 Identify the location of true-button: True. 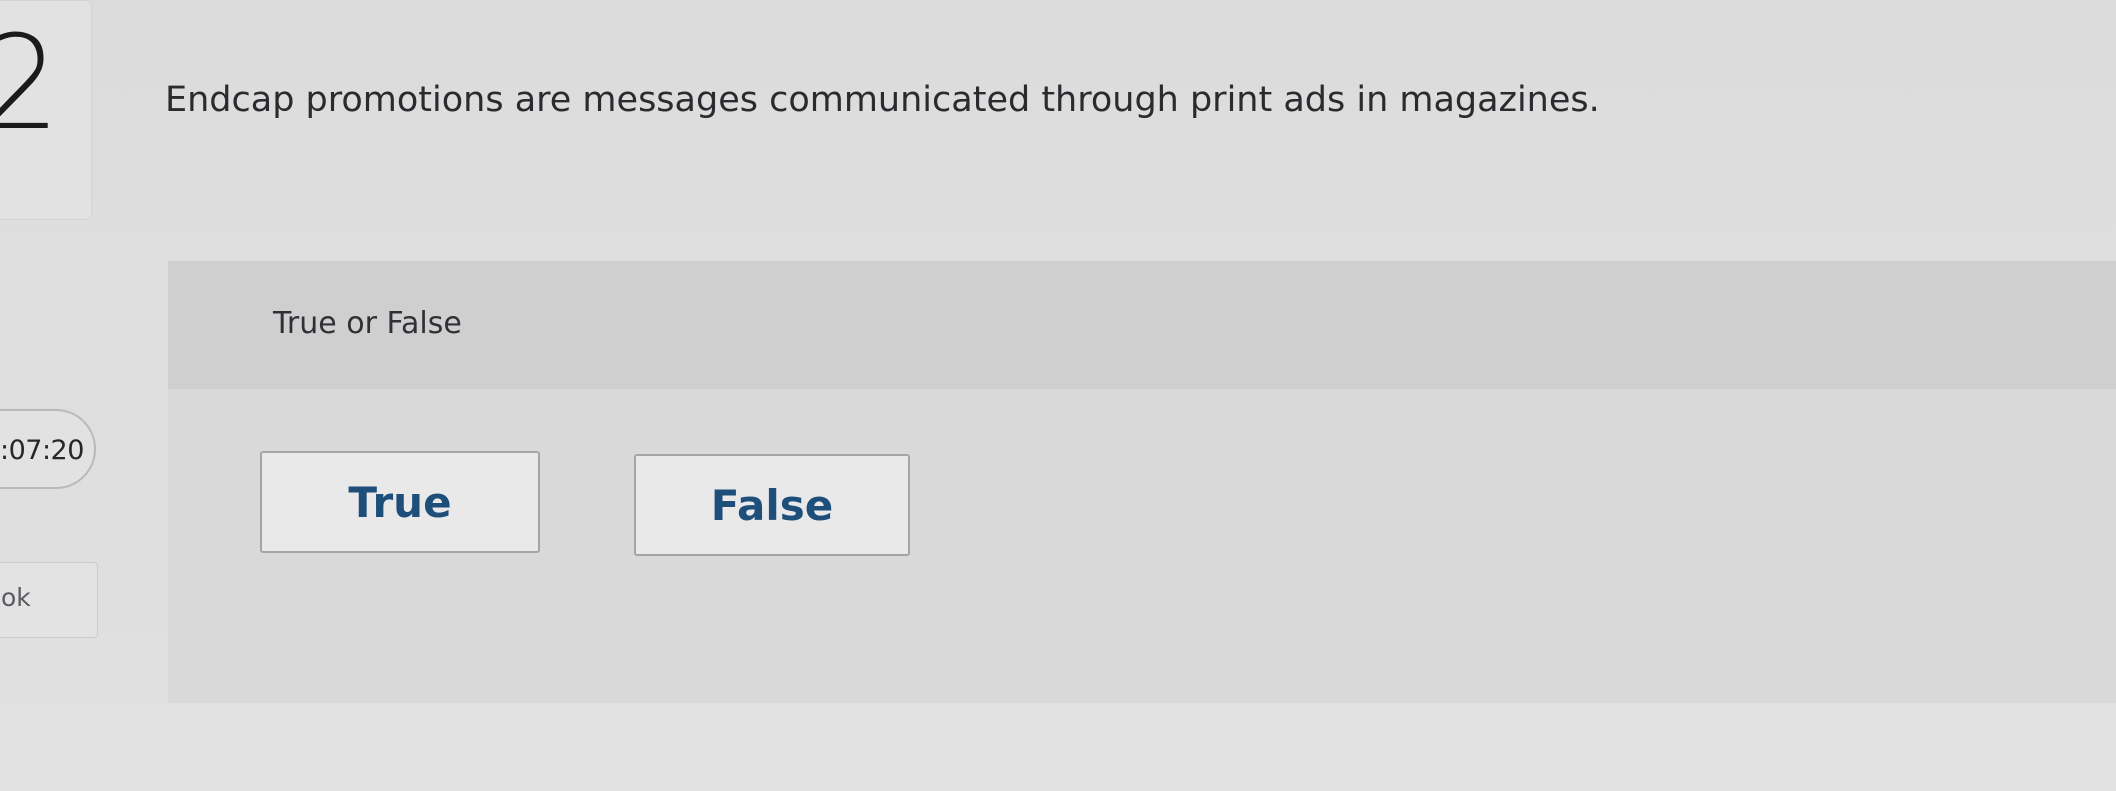
(400, 502).